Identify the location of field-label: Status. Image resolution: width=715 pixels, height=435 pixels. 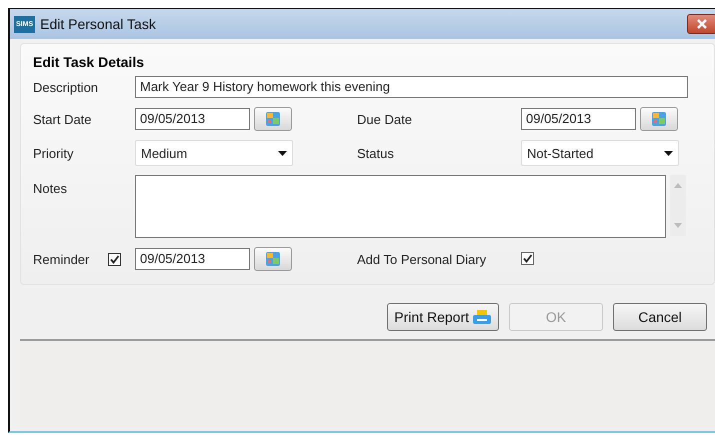
(376, 153).